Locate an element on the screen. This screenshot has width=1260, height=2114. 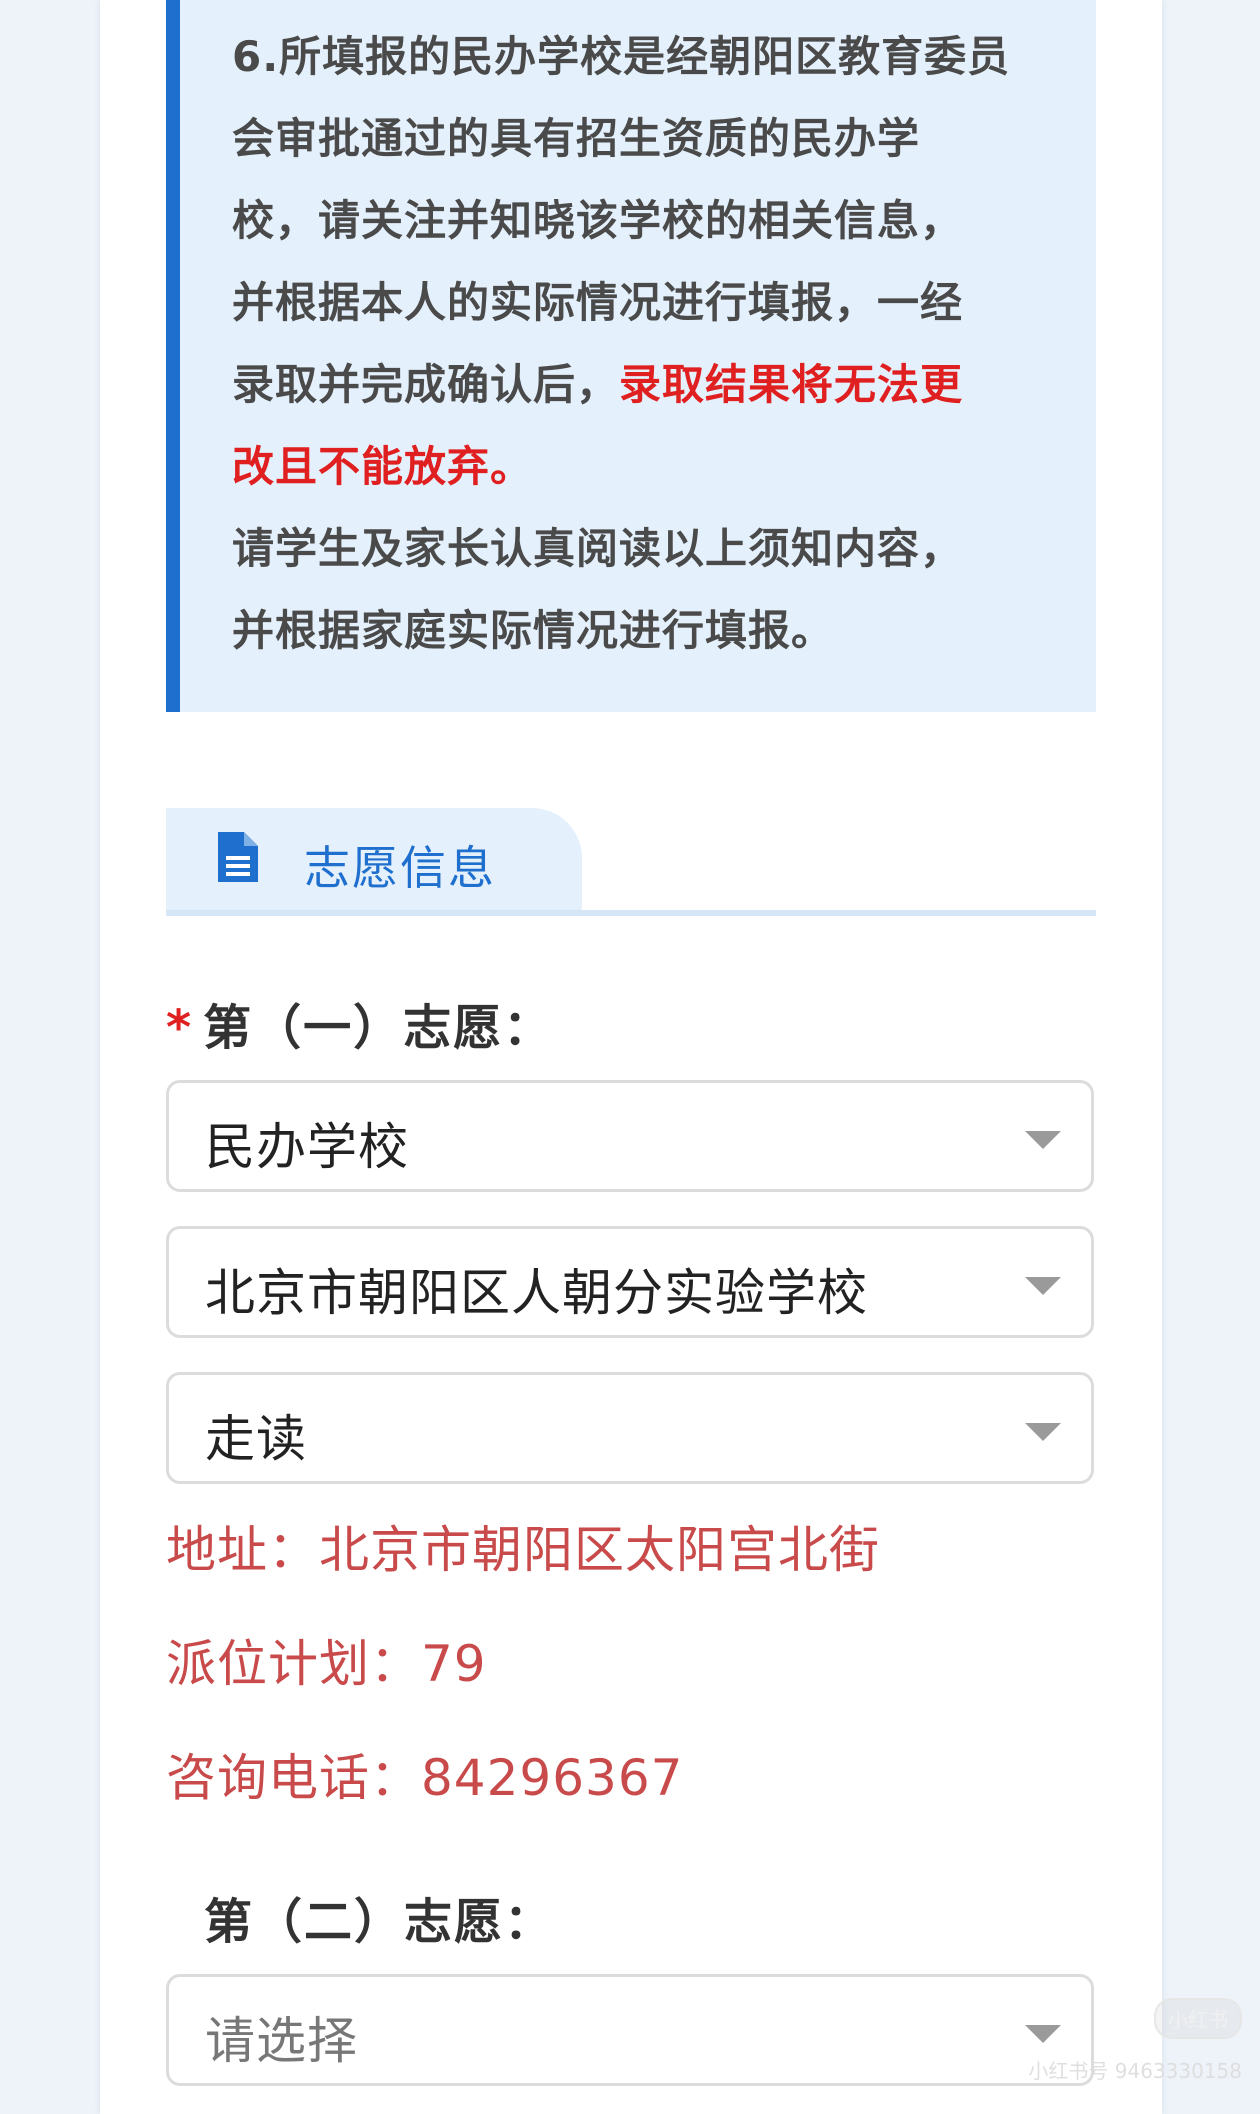
school-name-value: 北京市朝阳区人朝分实验学校 is located at coordinates (536, 1293).